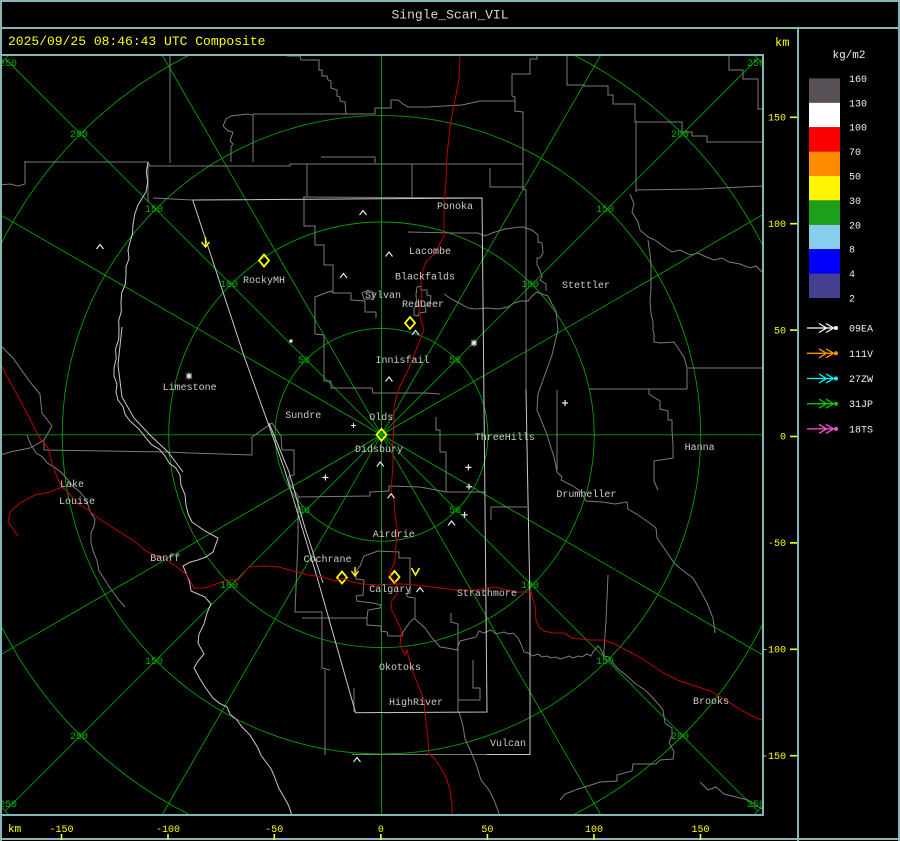 This screenshot has height=841, width=900. Describe the element at coordinates (848, 56) in the screenshot. I see `svg-text: kg/m2` at that location.